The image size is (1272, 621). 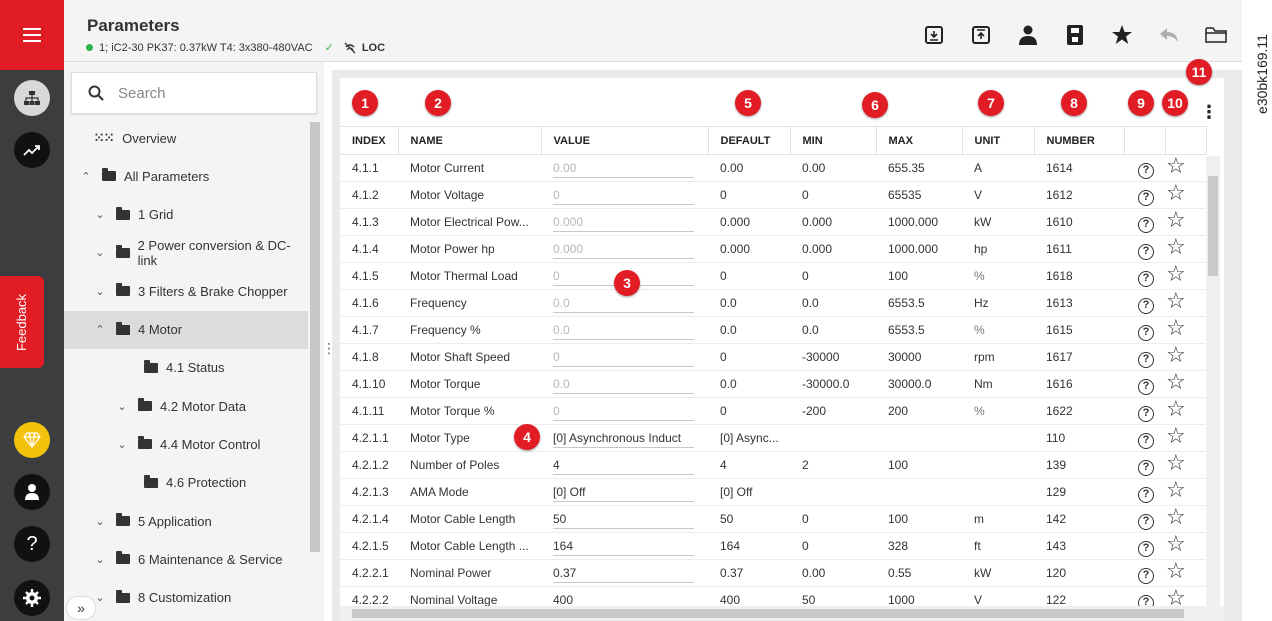 I want to click on cell-value: 4, so click(x=624, y=465).